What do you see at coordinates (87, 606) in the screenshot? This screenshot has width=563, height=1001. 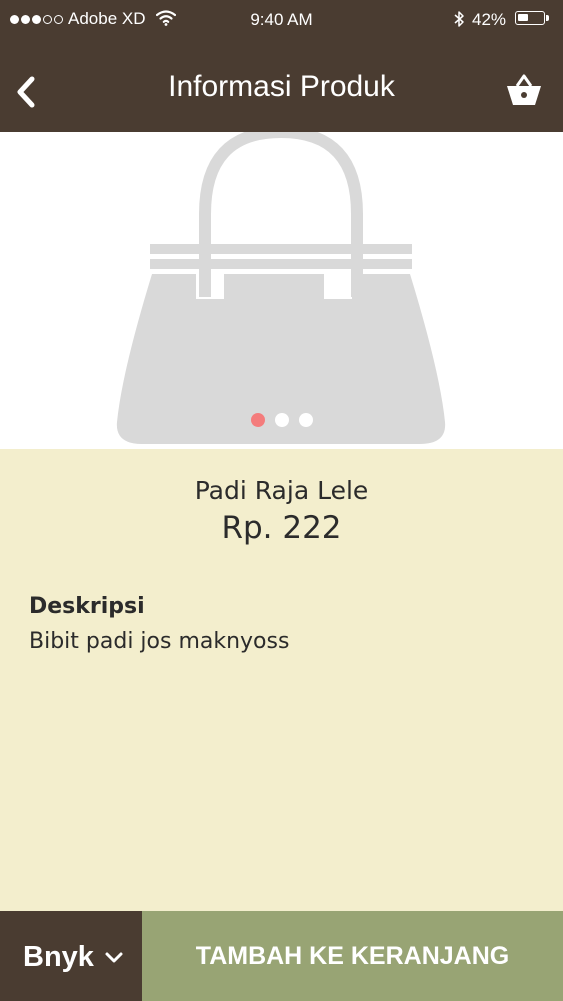 I see `description-heading: Deskripsi` at bounding box center [87, 606].